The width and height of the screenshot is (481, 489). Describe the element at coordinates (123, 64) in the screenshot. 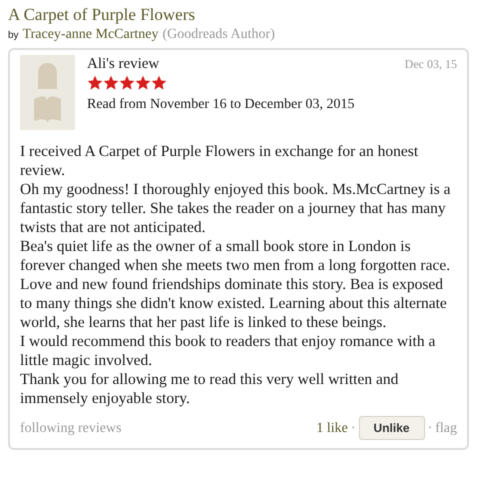

I see `review-heading: Ali's review` at that location.